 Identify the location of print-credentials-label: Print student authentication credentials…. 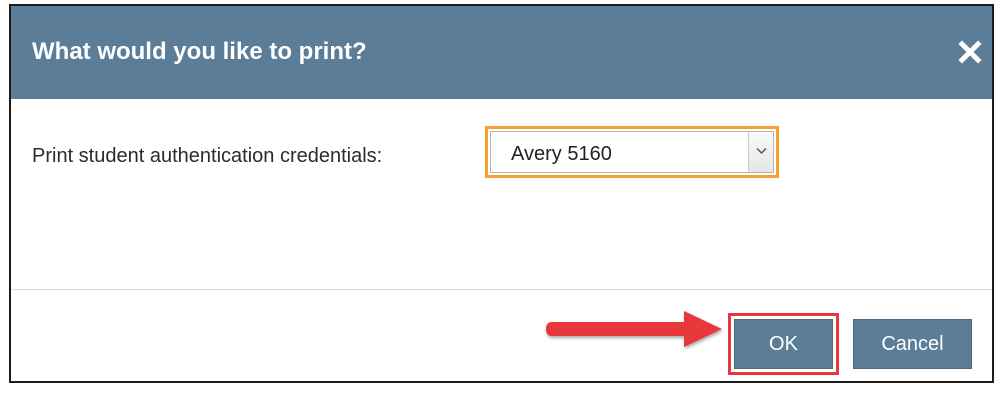
(207, 156).